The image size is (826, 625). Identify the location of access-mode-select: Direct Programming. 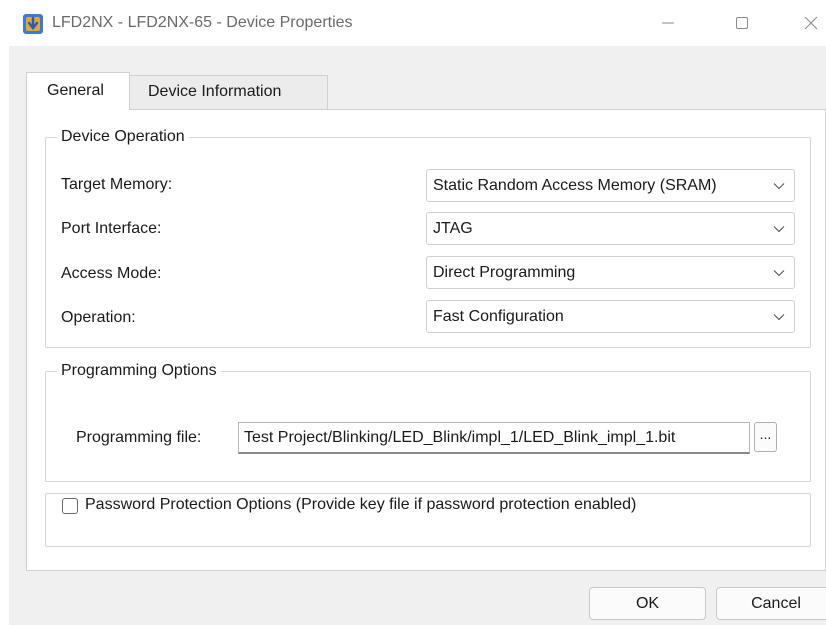
(610, 272).